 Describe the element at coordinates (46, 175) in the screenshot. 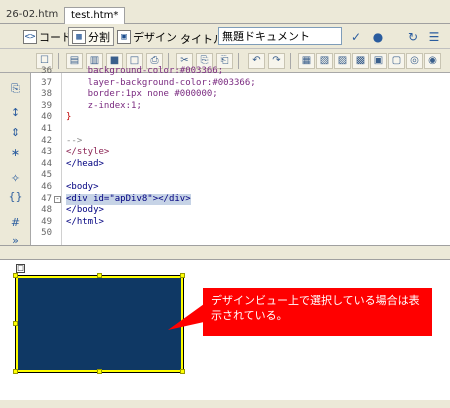

I see `line-number: 45` at that location.